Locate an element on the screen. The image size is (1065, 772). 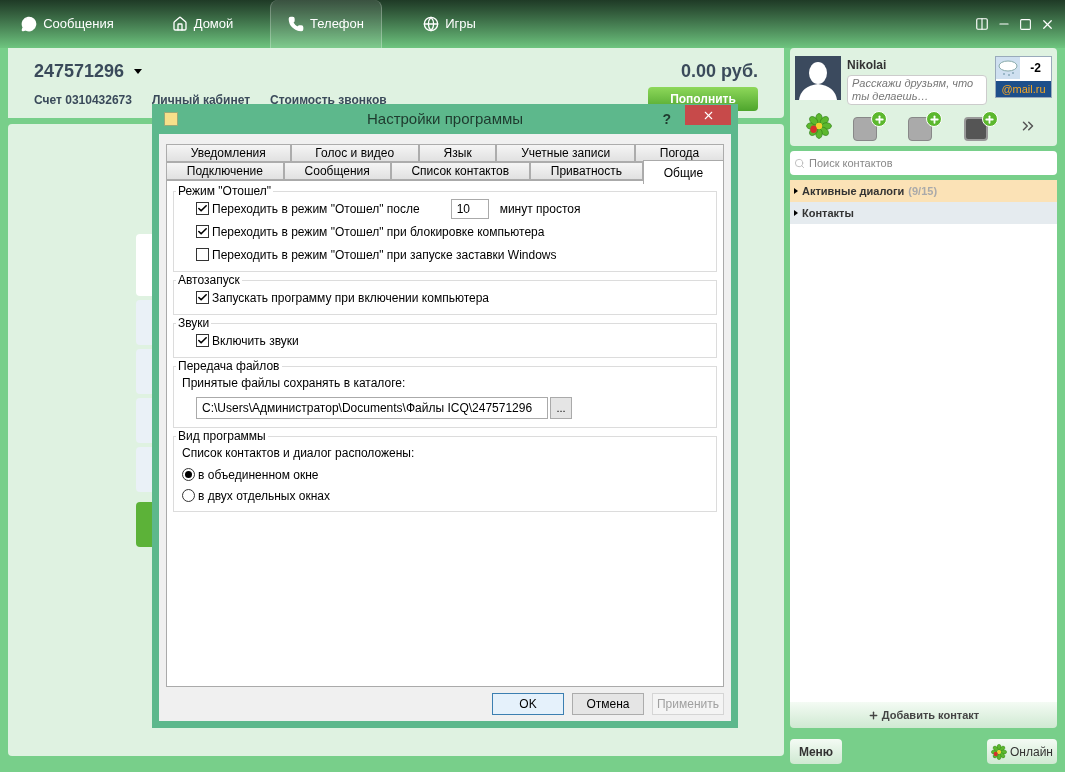
option-label: в объединенном окне is located at coordinates (258, 475).